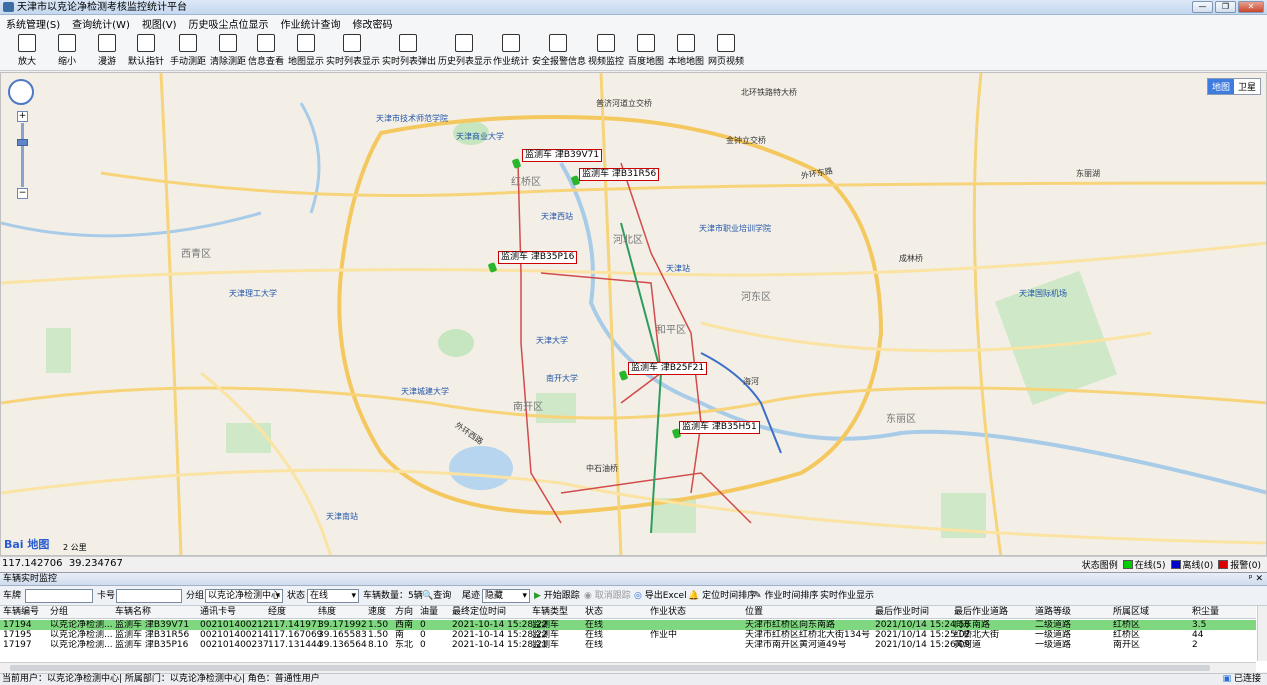 Image resolution: width=1267 pixels, height=685 pixels. Describe the element at coordinates (1131, 612) in the screenshot. I see `column-header: 所属区域` at that location.